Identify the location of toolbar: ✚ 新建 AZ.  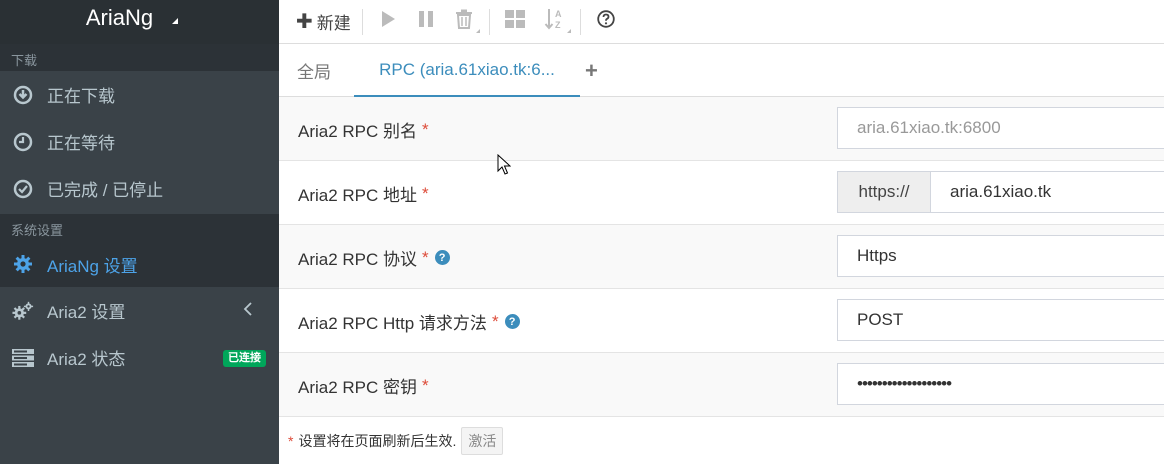
(721, 22).